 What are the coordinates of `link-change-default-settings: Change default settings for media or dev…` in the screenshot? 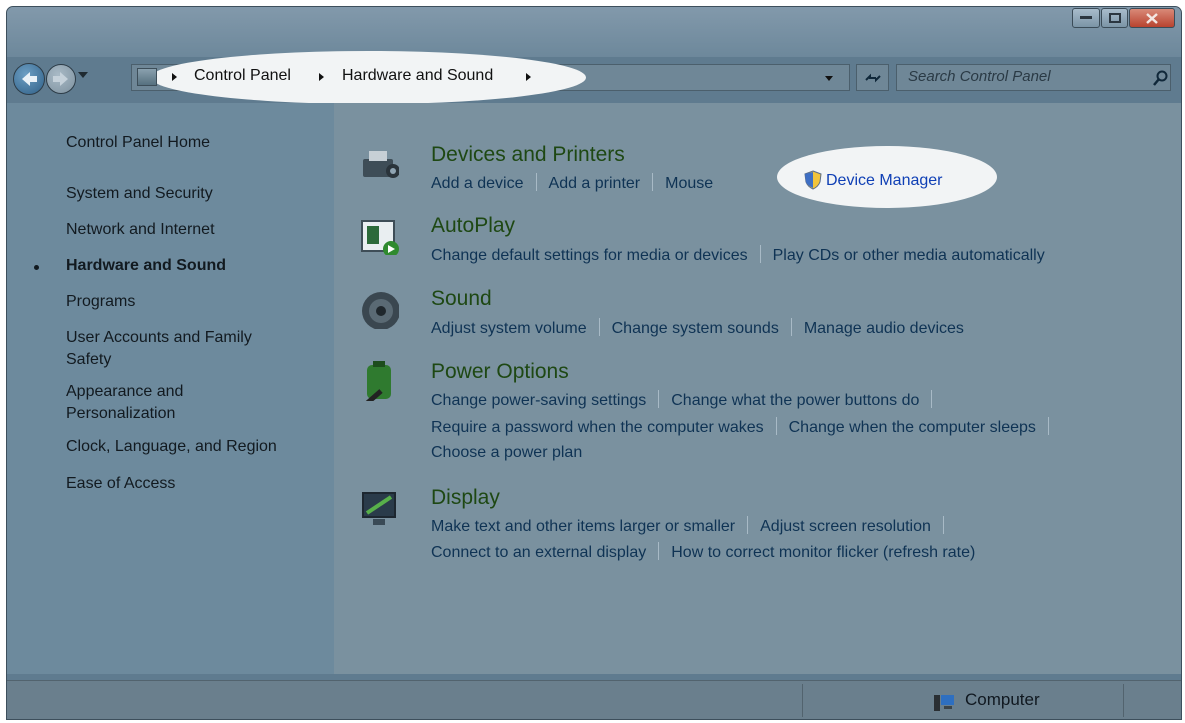 It's located at (589, 256).